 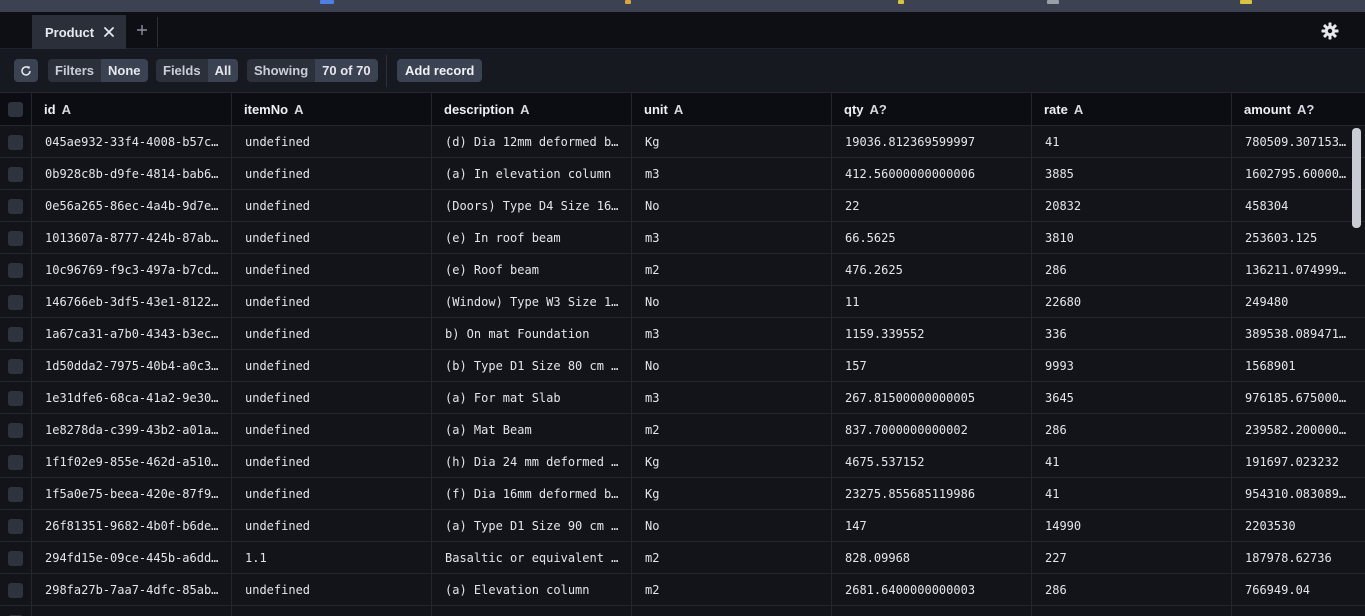 I want to click on cell-amount: 954310.0830899194, so click(x=1298, y=494).